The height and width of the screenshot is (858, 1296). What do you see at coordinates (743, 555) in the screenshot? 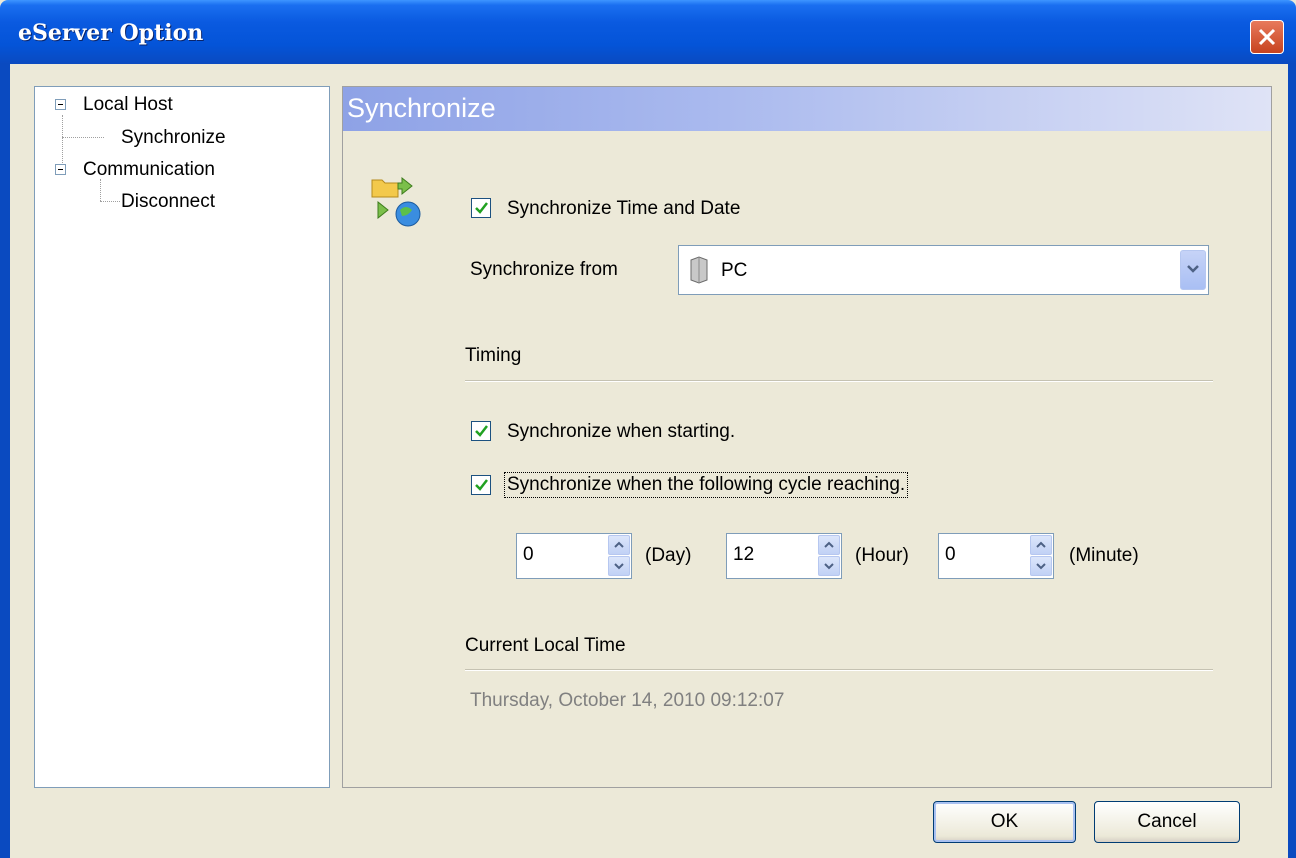
I see `hour-value: 12` at bounding box center [743, 555].